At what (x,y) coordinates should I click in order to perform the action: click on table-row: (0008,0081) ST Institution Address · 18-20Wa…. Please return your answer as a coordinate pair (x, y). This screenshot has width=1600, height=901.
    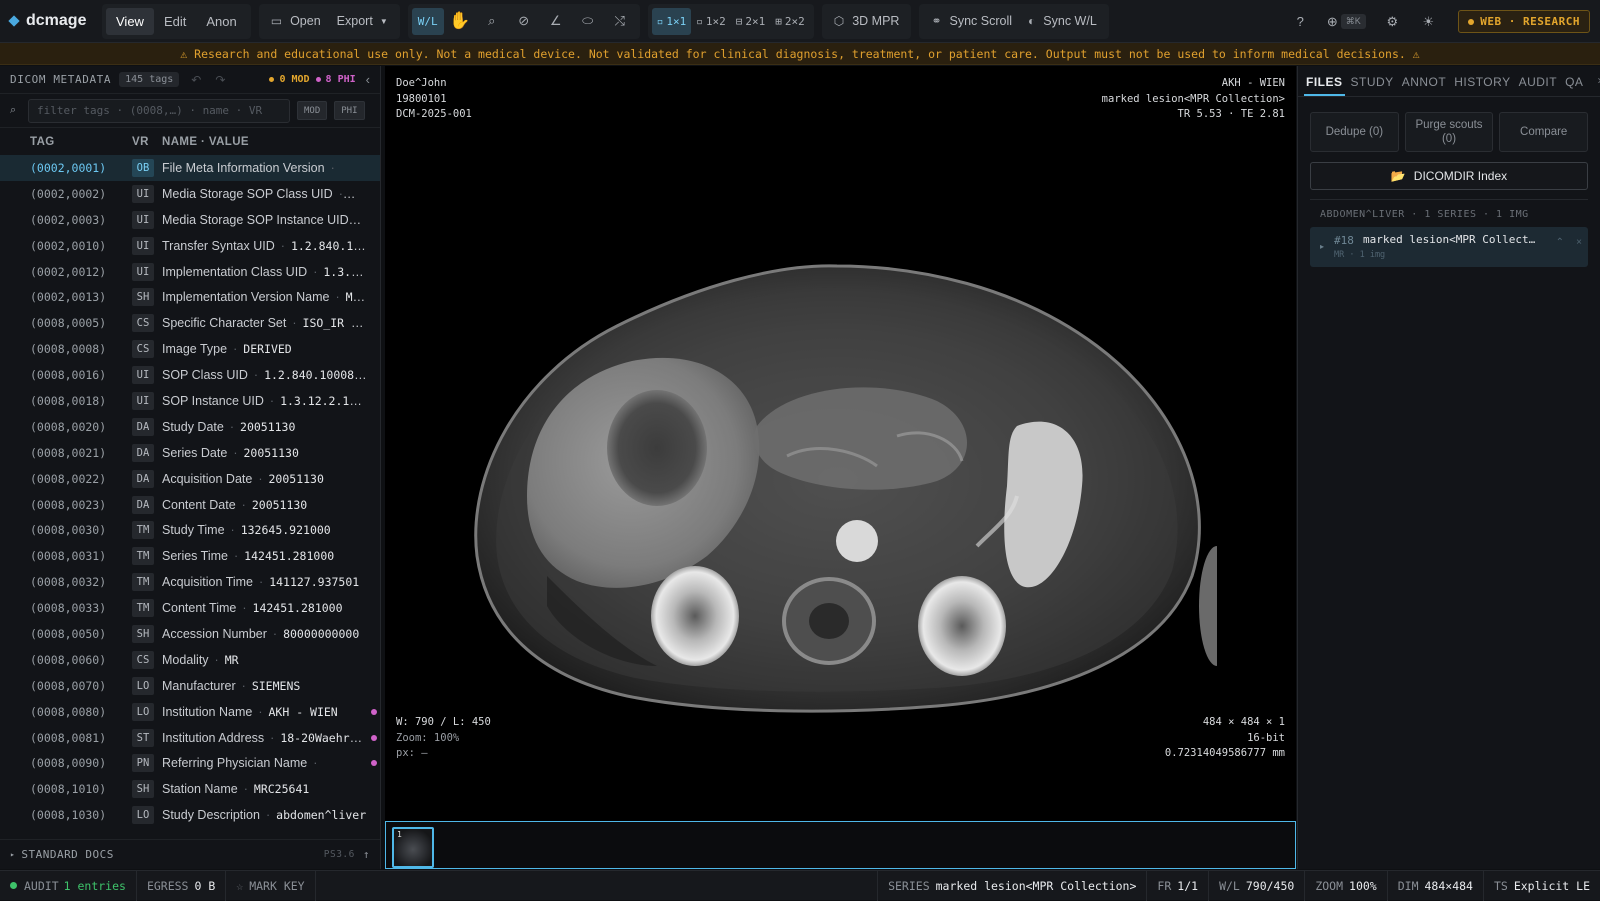
    Looking at the image, I should click on (190, 738).